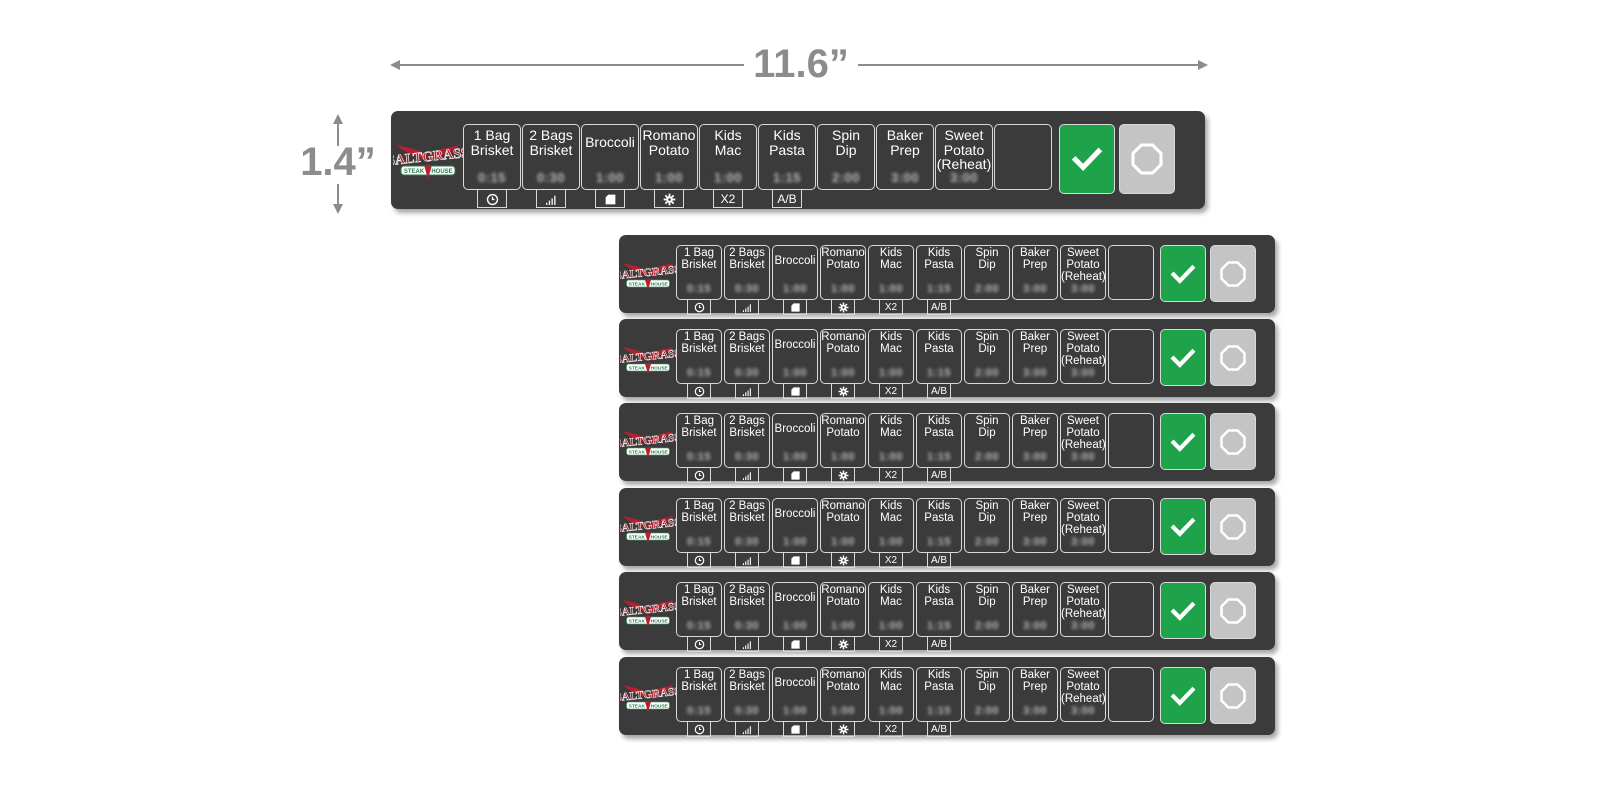 The image size is (1600, 800). I want to click on prep-button-label: Spin Dip, so click(846, 142).